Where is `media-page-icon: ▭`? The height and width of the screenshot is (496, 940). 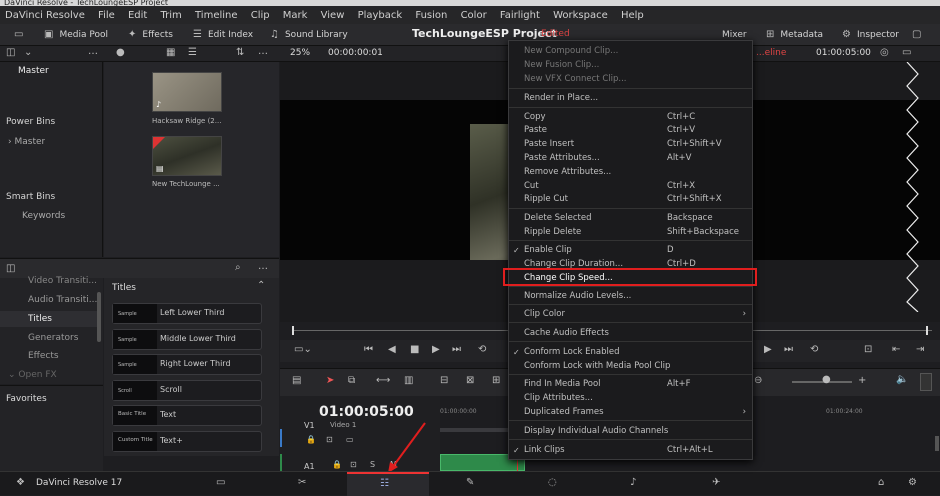 media-page-icon: ▭ is located at coordinates (220, 482).